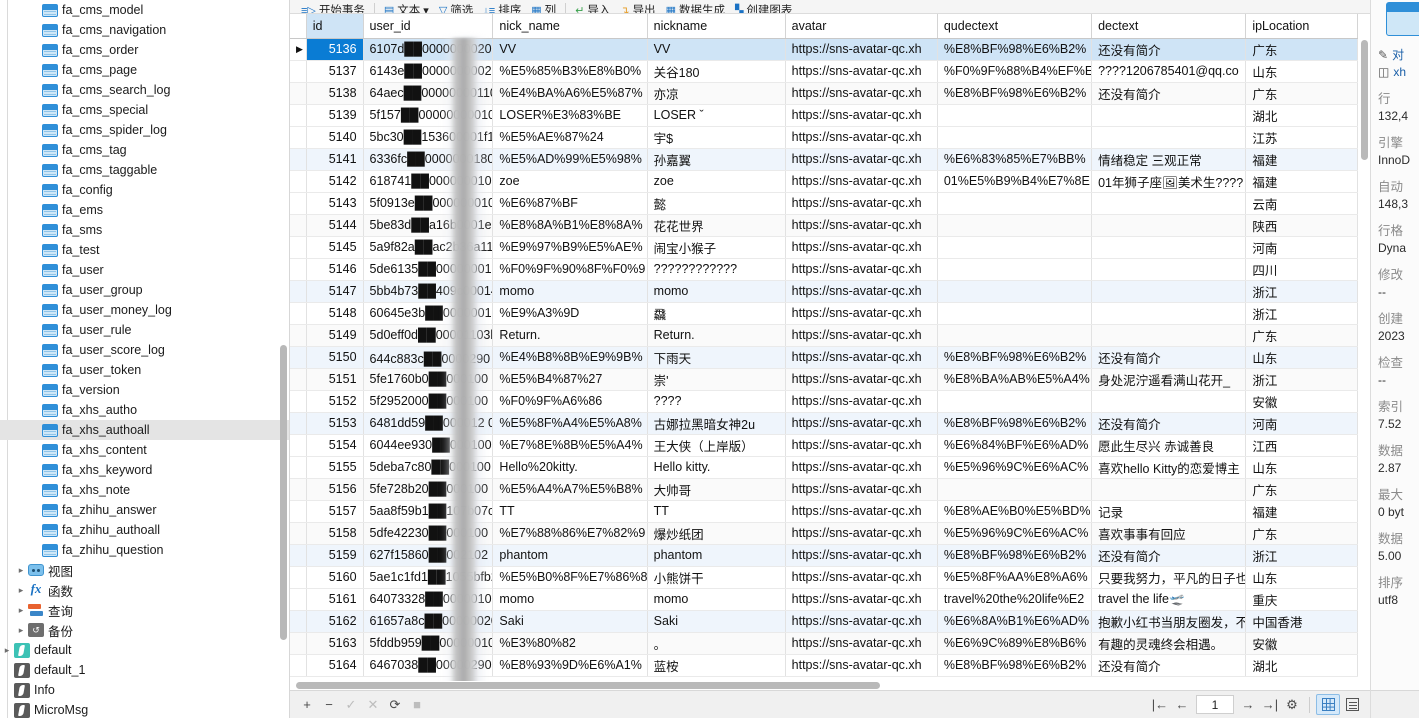 The width and height of the screenshot is (1419, 718). Describe the element at coordinates (144, 590) in the screenshot. I see `sidebar-group-function: ▸ fx 函数` at that location.